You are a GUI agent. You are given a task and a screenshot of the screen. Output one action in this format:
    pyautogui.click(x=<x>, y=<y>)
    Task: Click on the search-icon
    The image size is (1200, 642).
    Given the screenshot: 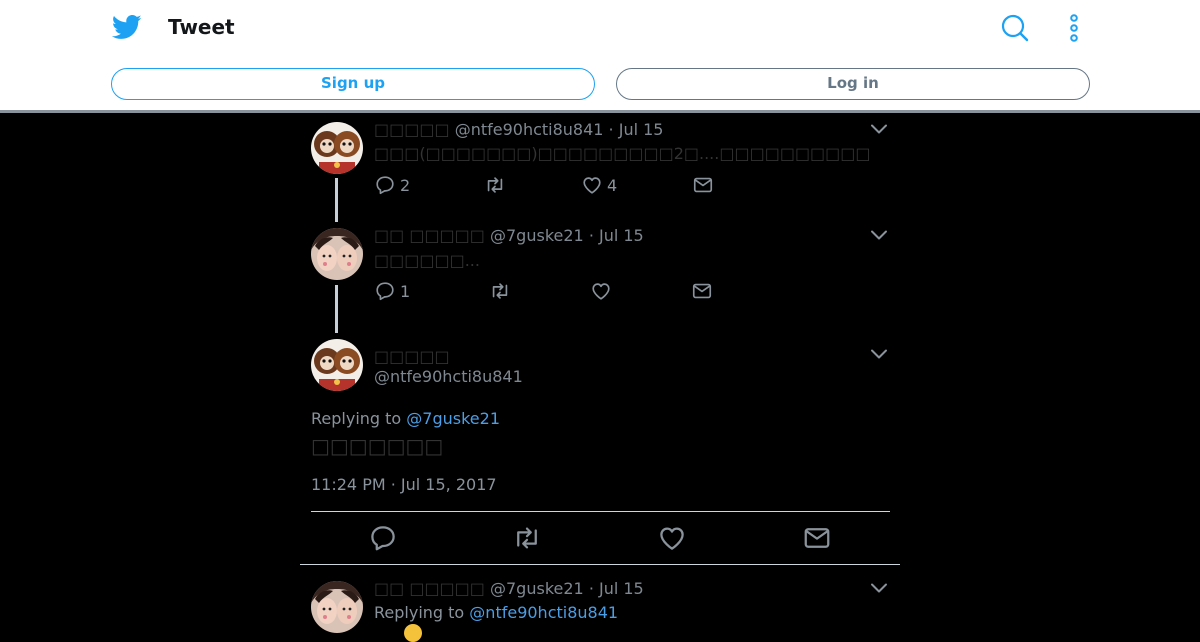 What is the action you would take?
    pyautogui.click(x=1015, y=28)
    